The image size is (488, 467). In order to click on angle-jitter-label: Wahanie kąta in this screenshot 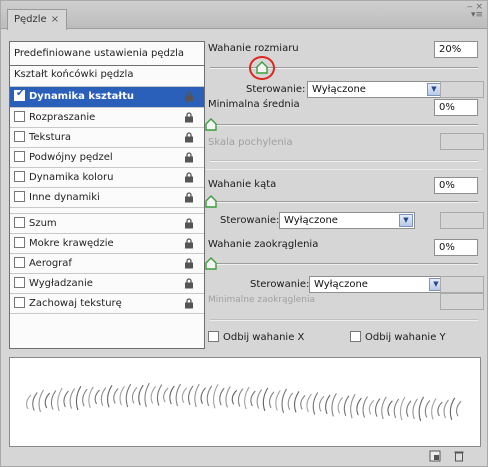, I will do `click(242, 184)`.